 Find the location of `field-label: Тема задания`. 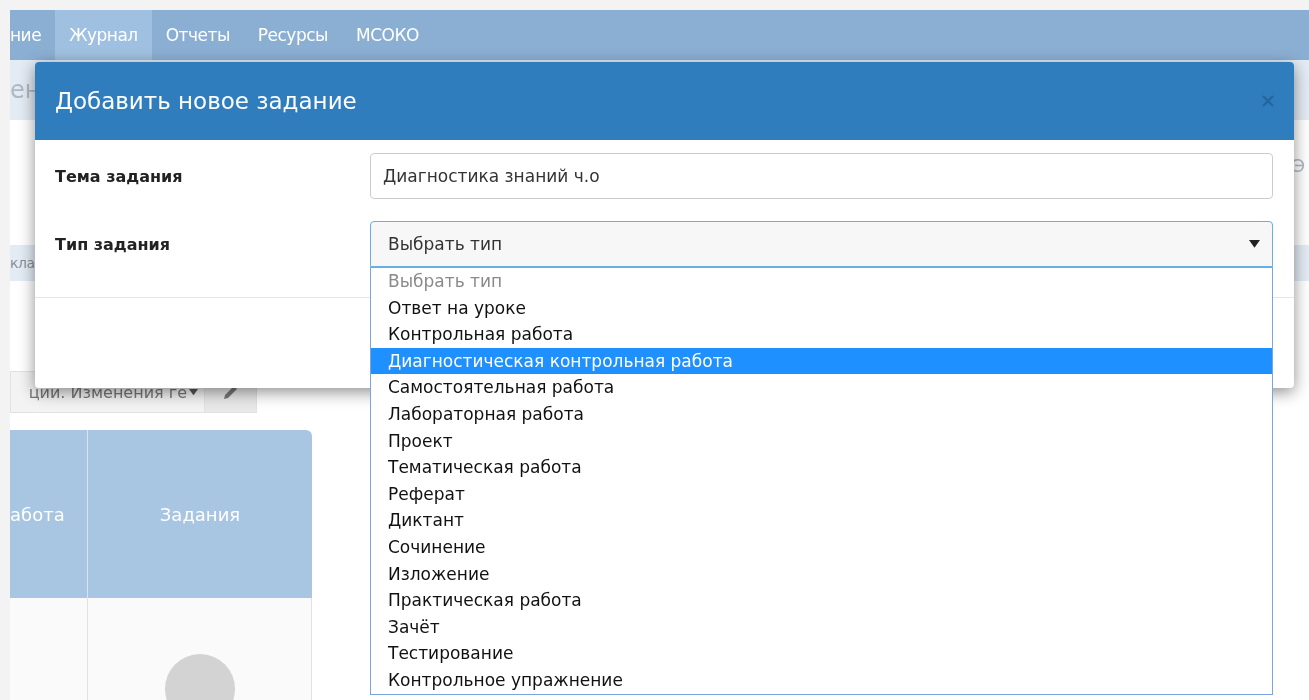

field-label: Тема задания is located at coordinates (119, 176).